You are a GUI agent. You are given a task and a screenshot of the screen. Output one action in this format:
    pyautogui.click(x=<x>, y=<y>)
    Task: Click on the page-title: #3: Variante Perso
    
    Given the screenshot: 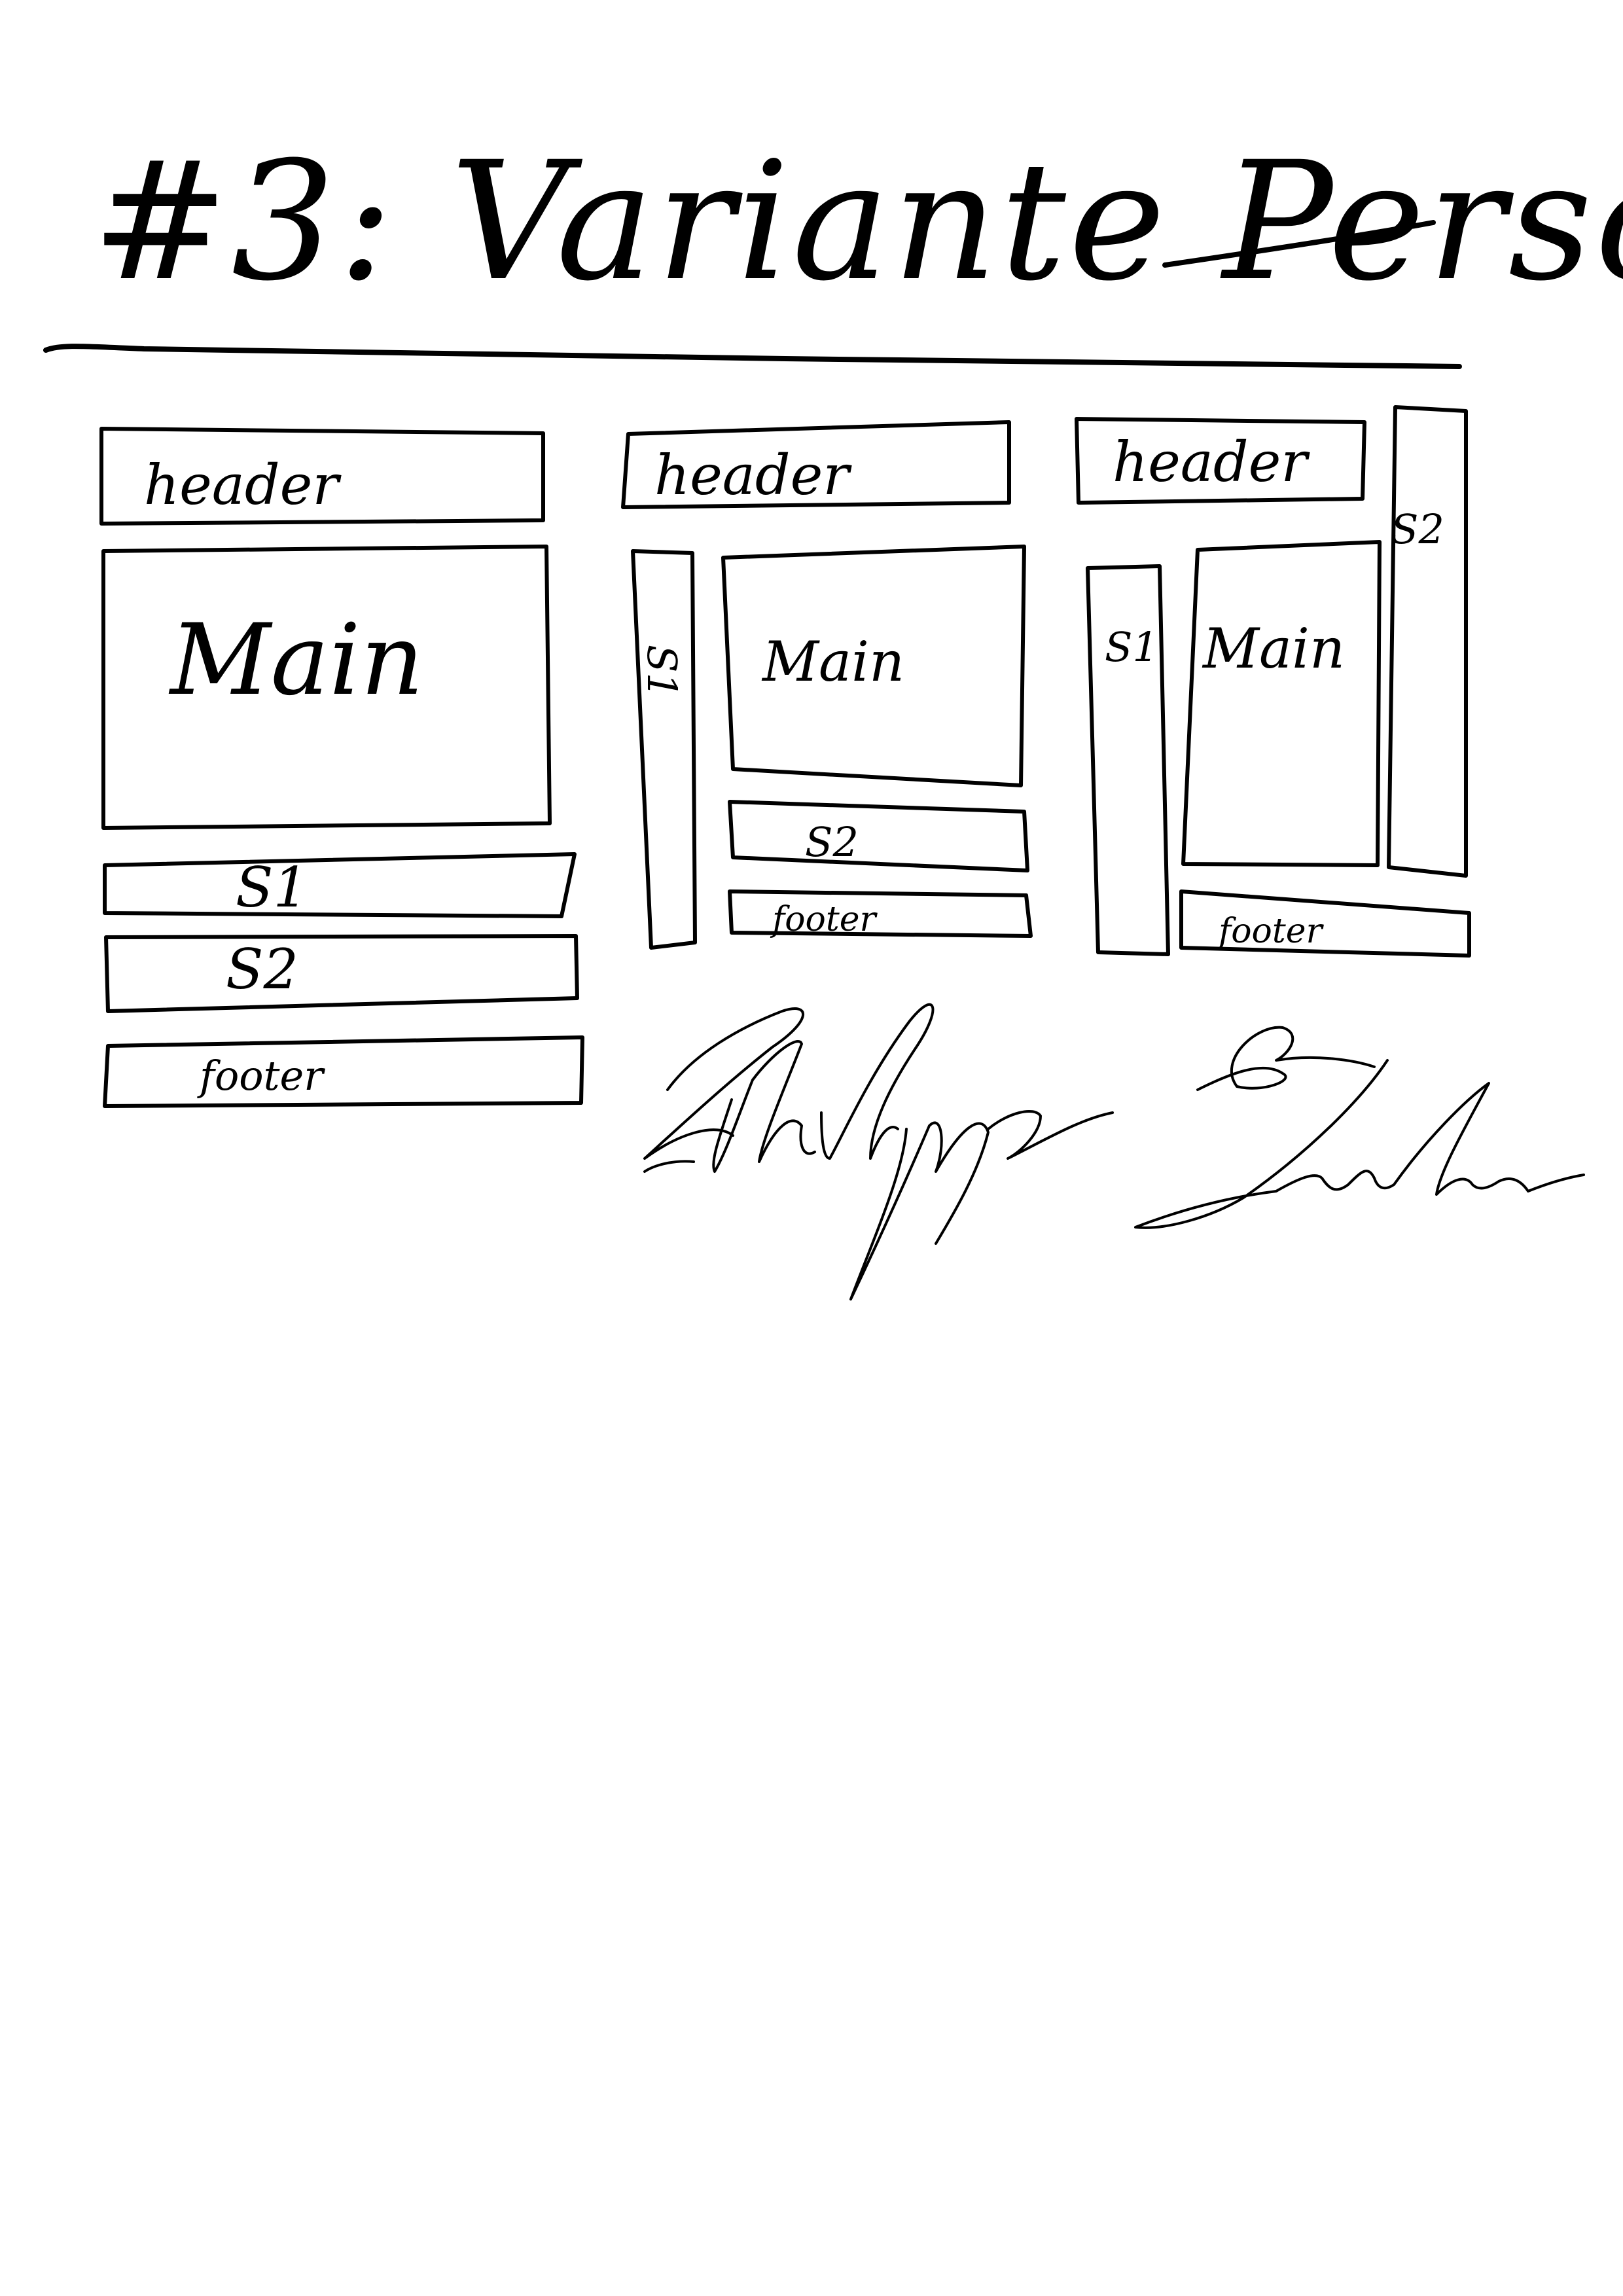 What is the action you would take?
    pyautogui.click(x=857, y=221)
    